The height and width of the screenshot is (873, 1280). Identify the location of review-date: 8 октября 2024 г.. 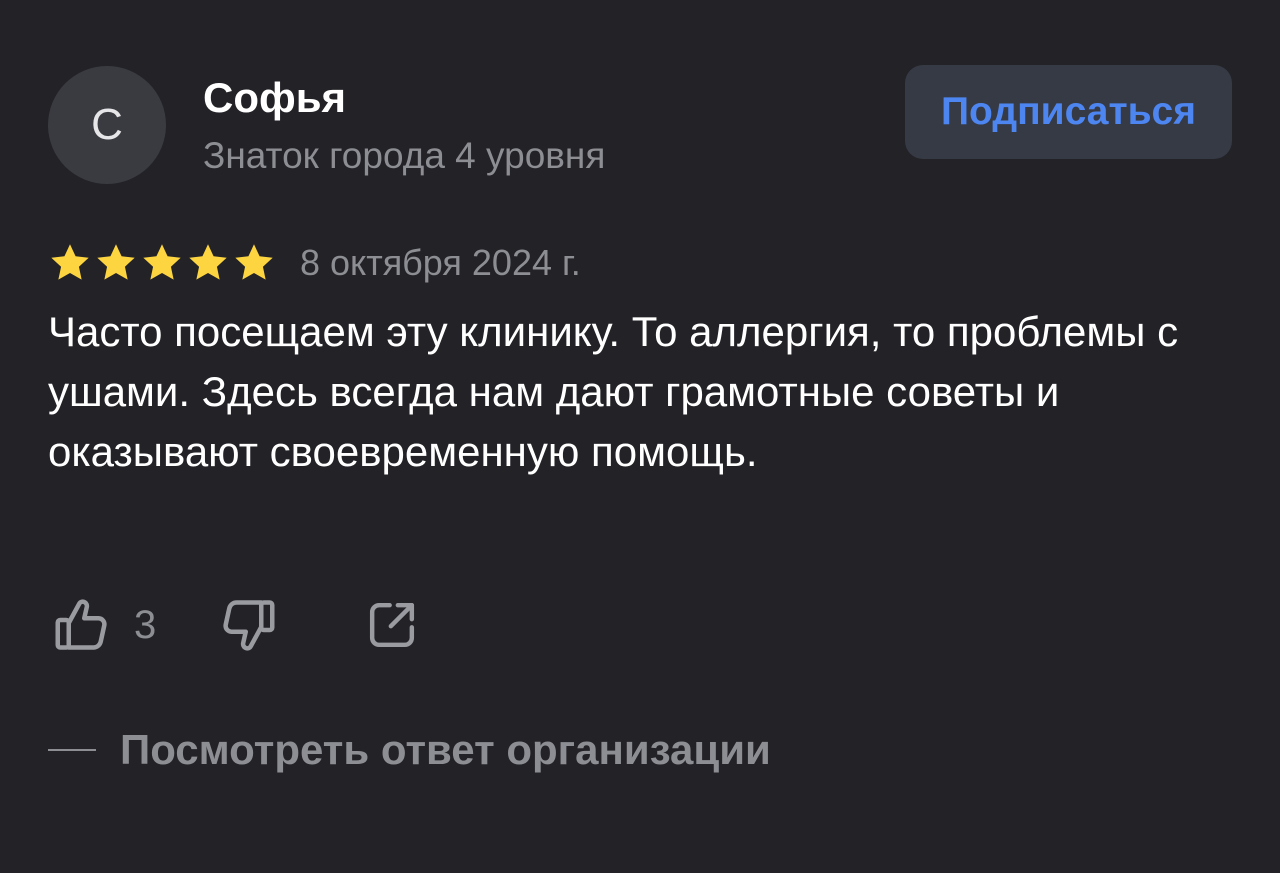
(440, 262).